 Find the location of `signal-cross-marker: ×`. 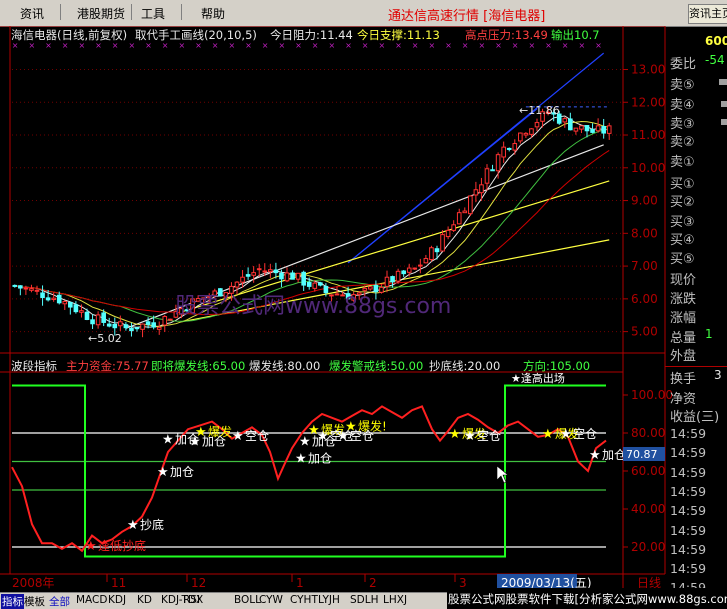

signal-cross-marker: × is located at coordinates (448, 45).